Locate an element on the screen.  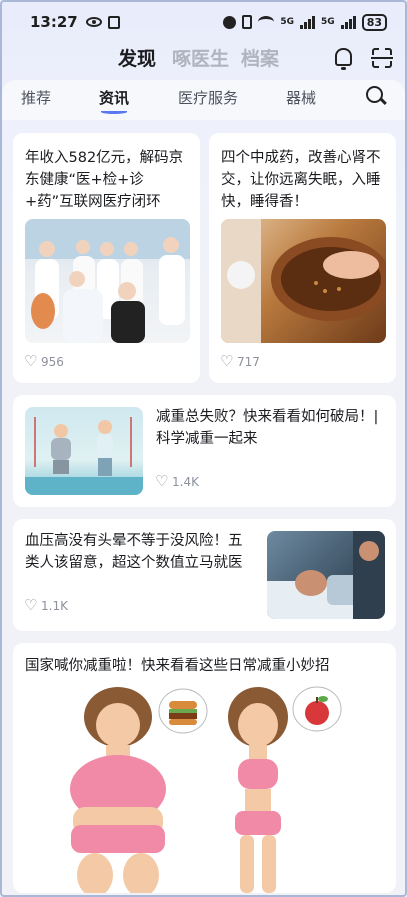
tab-news: 资讯 is located at coordinates (114, 97).